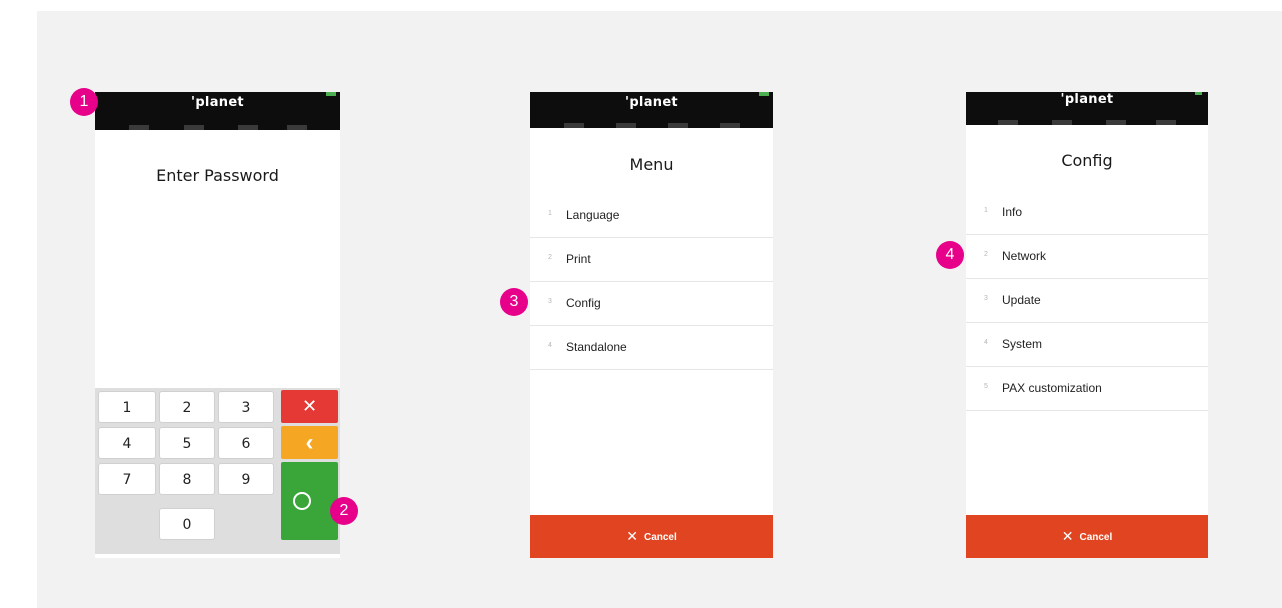 This screenshot has width=1282, height=608. I want to click on item-label: System, so click(1022, 344).